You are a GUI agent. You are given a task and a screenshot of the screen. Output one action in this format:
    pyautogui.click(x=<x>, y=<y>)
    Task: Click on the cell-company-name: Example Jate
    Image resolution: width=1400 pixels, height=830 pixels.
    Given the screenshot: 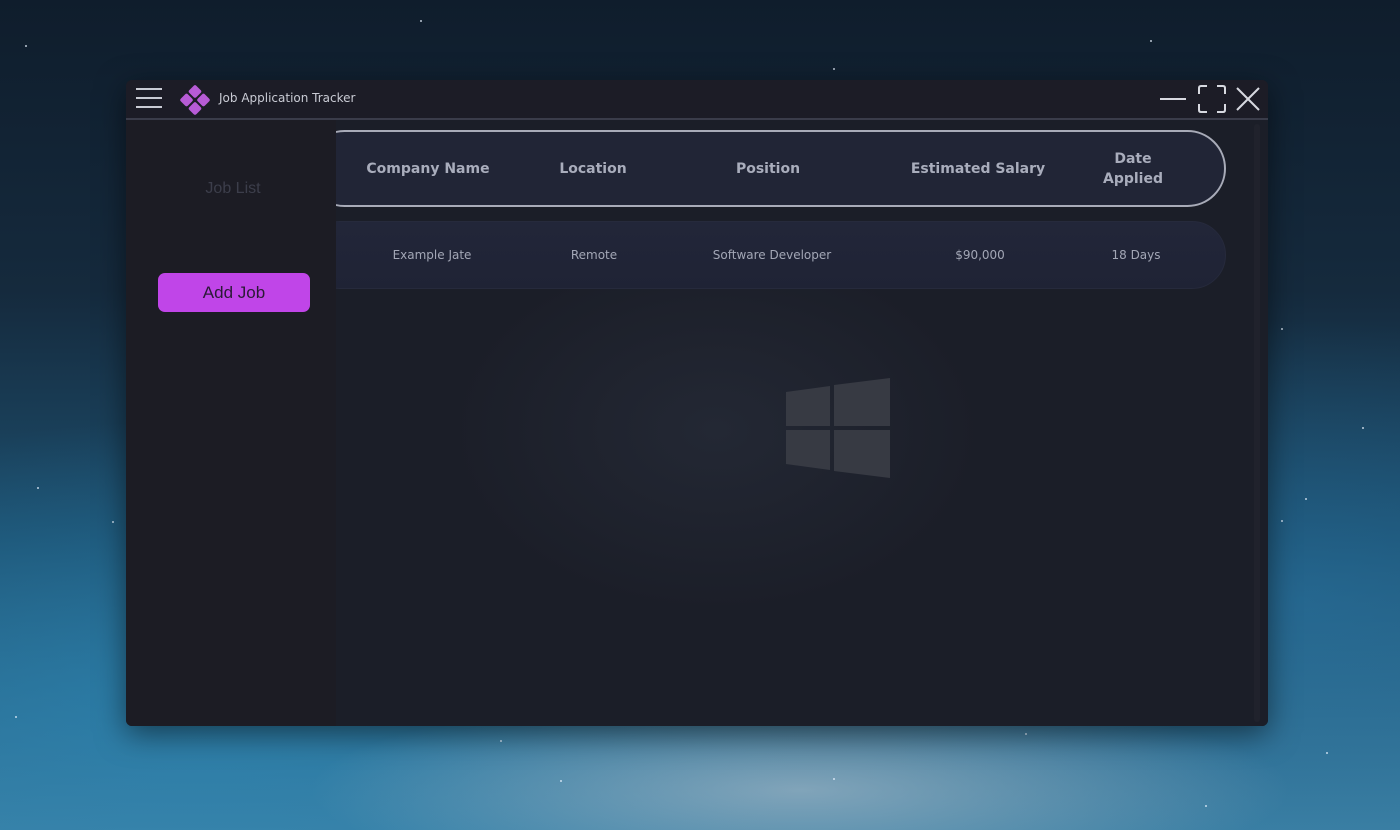 What is the action you would take?
    pyautogui.click(x=432, y=255)
    